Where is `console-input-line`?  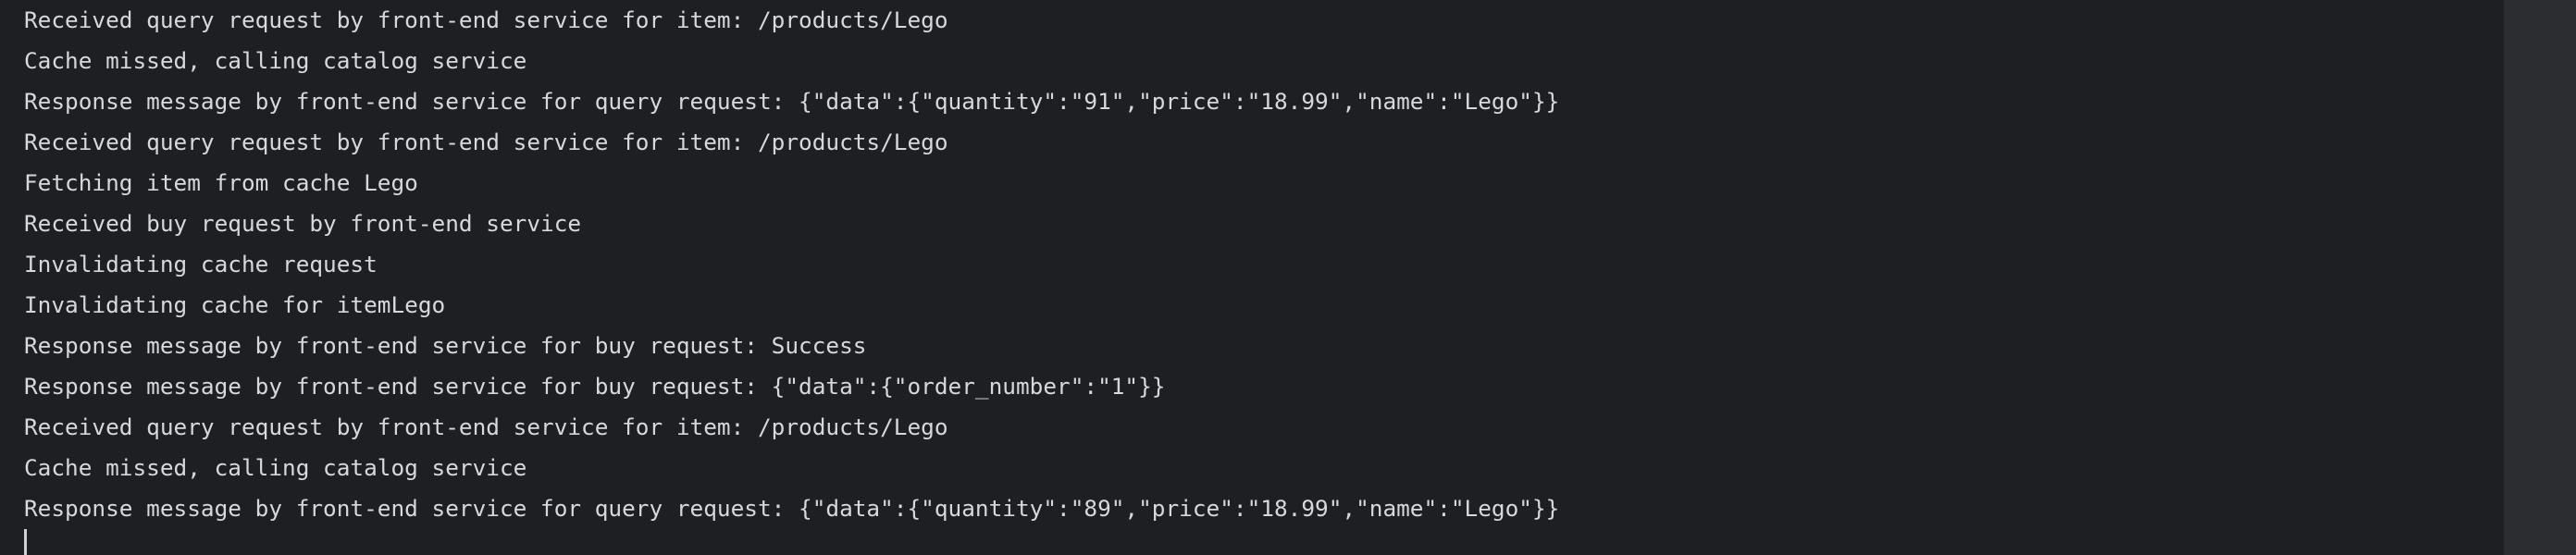
console-input-line is located at coordinates (28, 542).